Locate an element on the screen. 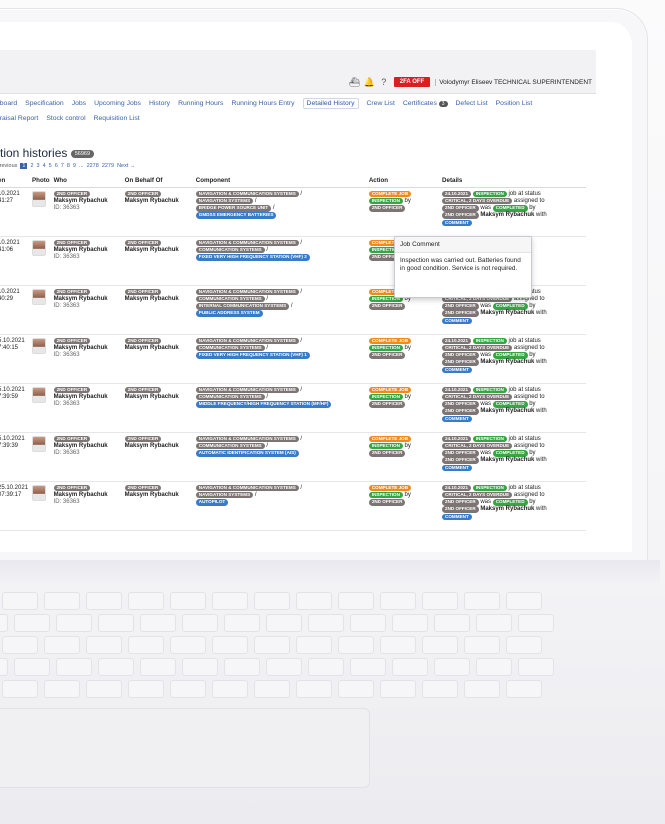 This screenshot has height=824, width=665. component-tag: BRIDGE POWER SOURCE UNIT is located at coordinates (233, 208).